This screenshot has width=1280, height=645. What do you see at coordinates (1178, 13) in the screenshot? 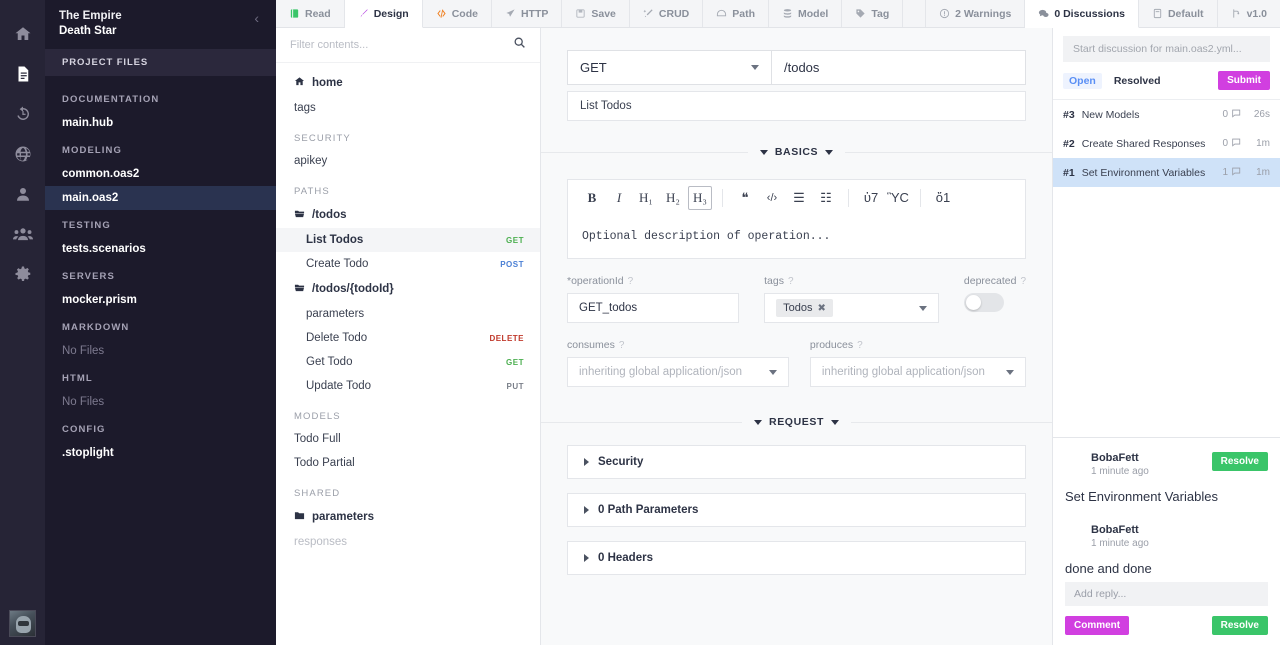
I see `tab-default: Default` at bounding box center [1178, 13].